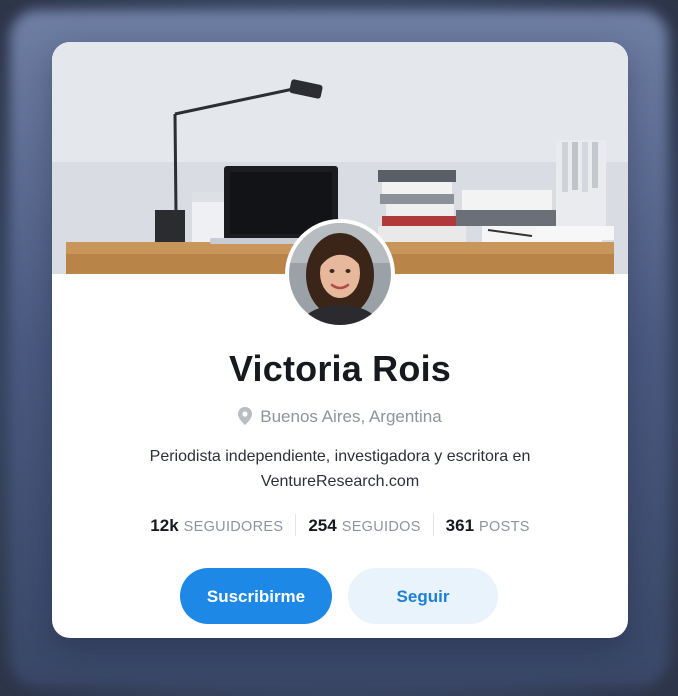 Image resolution: width=678 pixels, height=696 pixels. I want to click on location-pin-icon, so click(245, 418).